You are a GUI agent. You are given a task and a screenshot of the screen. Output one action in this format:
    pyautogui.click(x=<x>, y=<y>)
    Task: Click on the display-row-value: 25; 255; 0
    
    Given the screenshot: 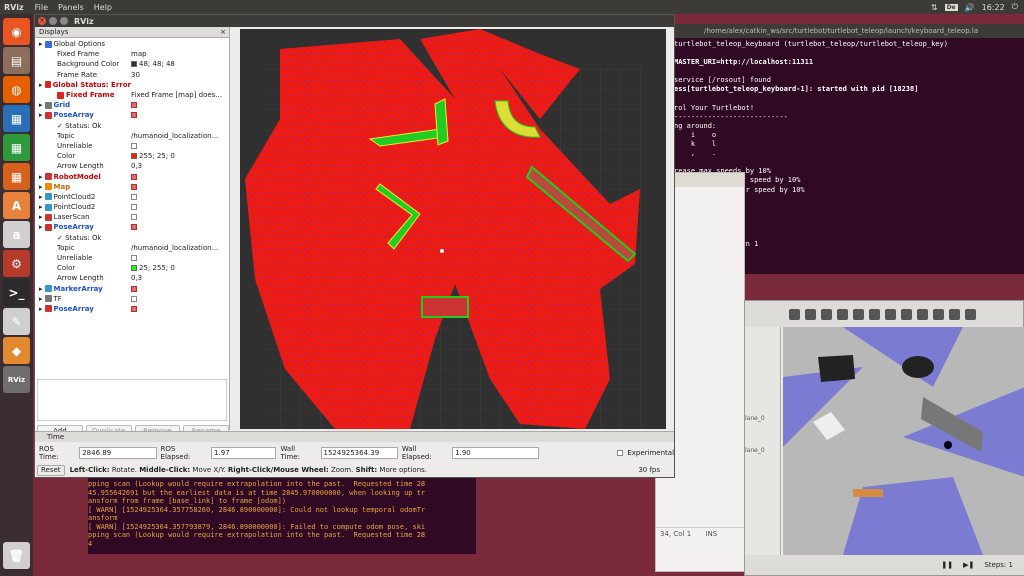 What is the action you would take?
    pyautogui.click(x=157, y=268)
    